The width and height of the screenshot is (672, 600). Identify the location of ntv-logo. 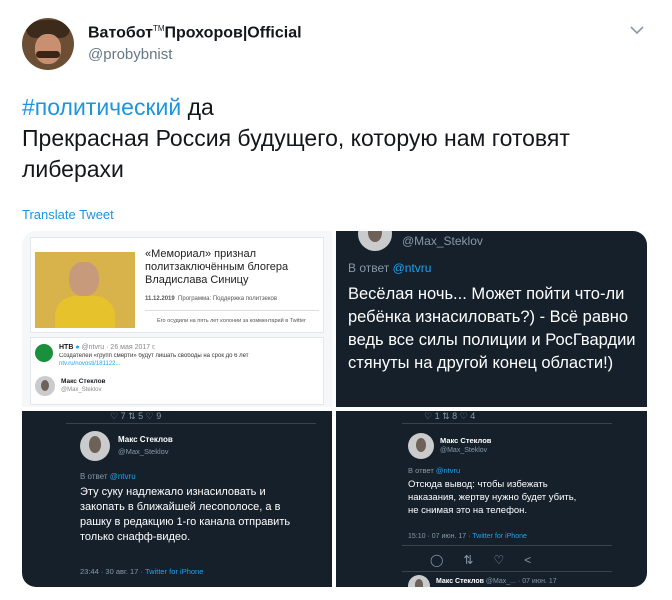
(44, 353).